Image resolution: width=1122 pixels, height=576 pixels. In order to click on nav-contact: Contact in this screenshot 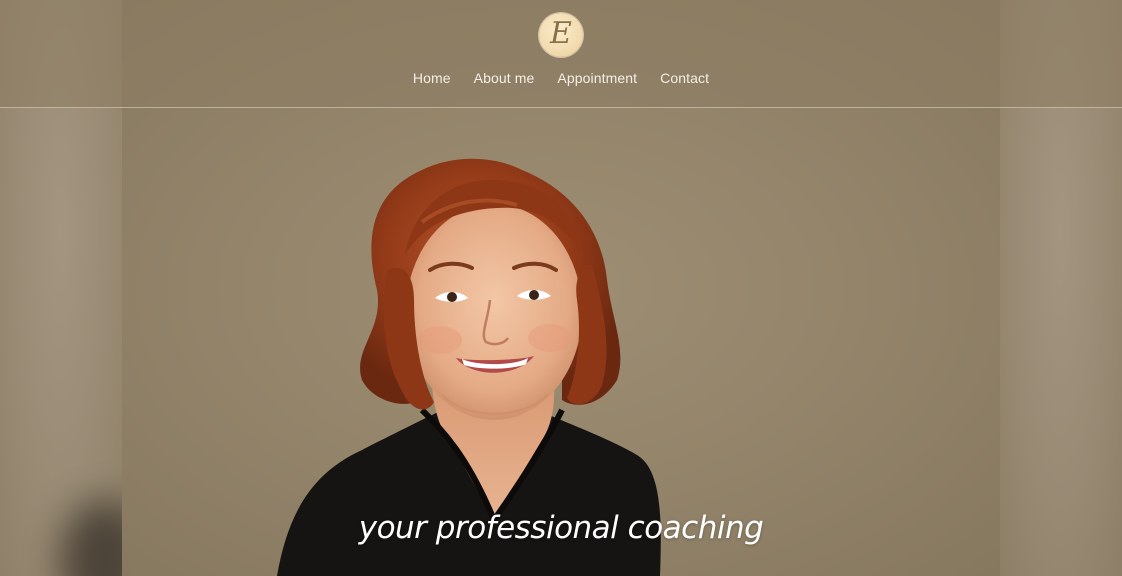, I will do `click(684, 78)`.